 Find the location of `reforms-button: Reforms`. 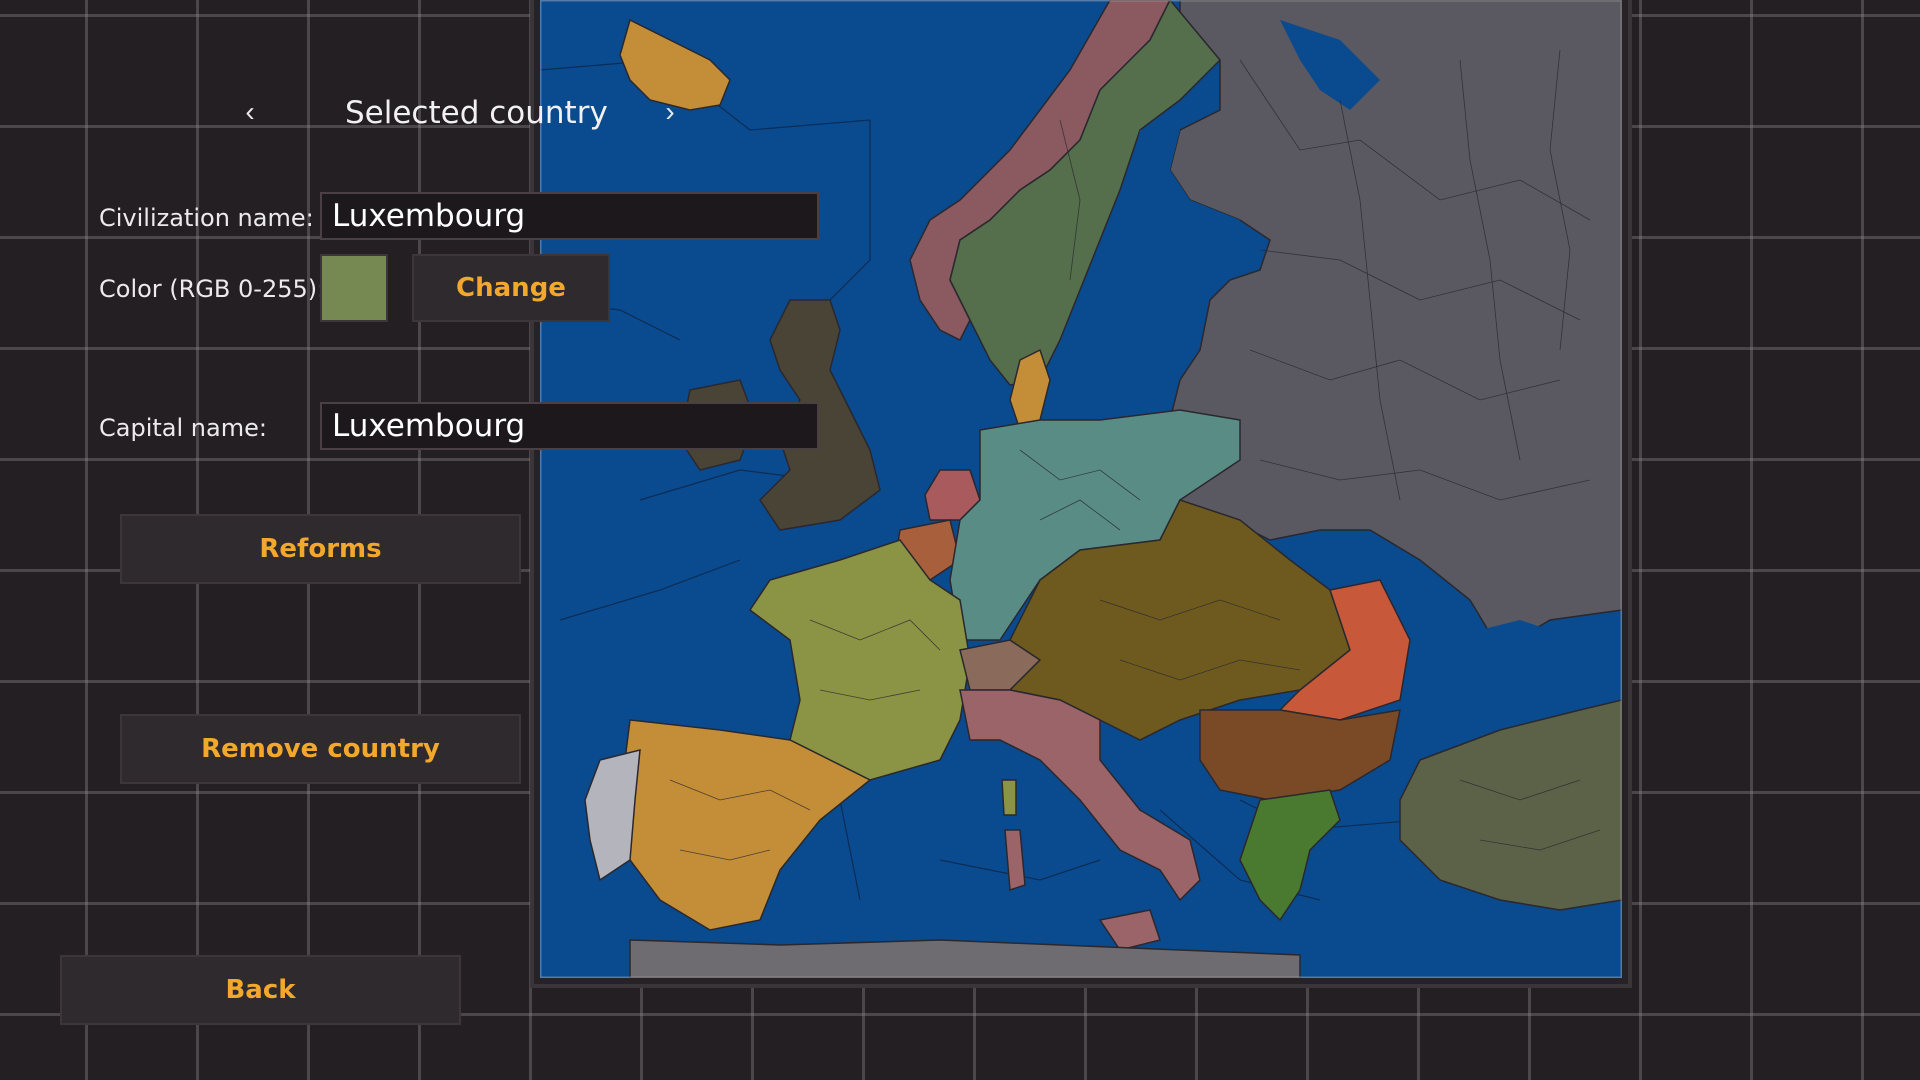

reforms-button: Reforms is located at coordinates (320, 549).